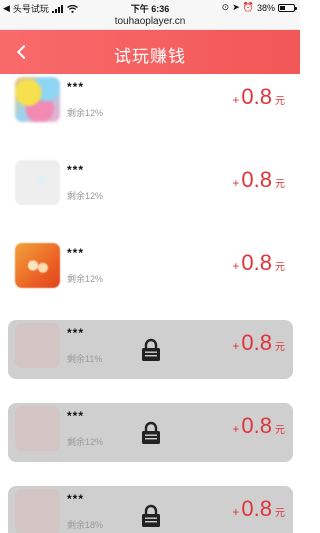  I want to click on task-item-locked: *** 剩余11% + 0.8 元, so click(150, 349).